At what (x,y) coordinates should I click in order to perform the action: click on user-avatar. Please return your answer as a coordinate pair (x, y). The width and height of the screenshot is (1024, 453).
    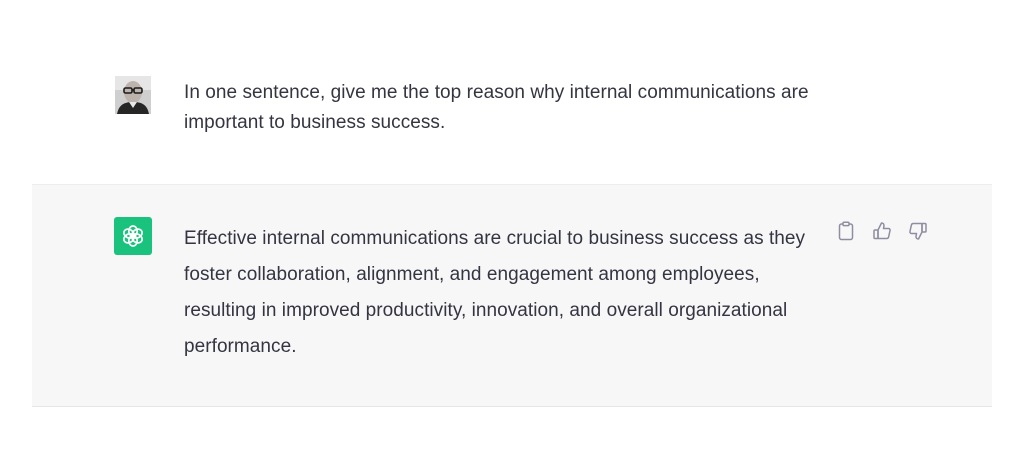
    Looking at the image, I should click on (133, 95).